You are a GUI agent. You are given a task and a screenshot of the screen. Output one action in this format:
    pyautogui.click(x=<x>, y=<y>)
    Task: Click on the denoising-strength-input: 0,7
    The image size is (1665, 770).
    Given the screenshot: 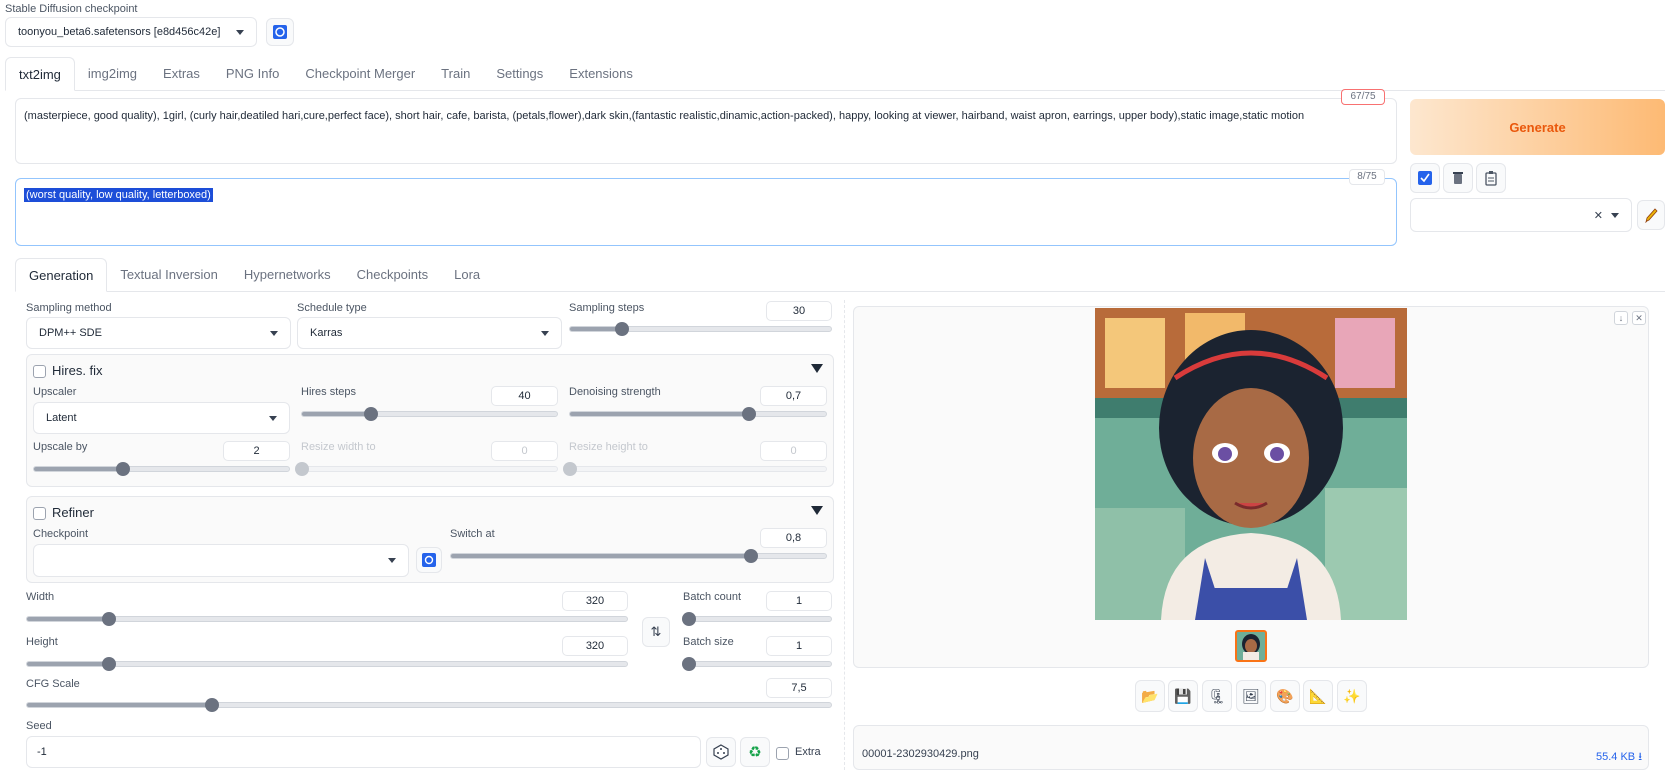 What is the action you would take?
    pyautogui.click(x=793, y=396)
    